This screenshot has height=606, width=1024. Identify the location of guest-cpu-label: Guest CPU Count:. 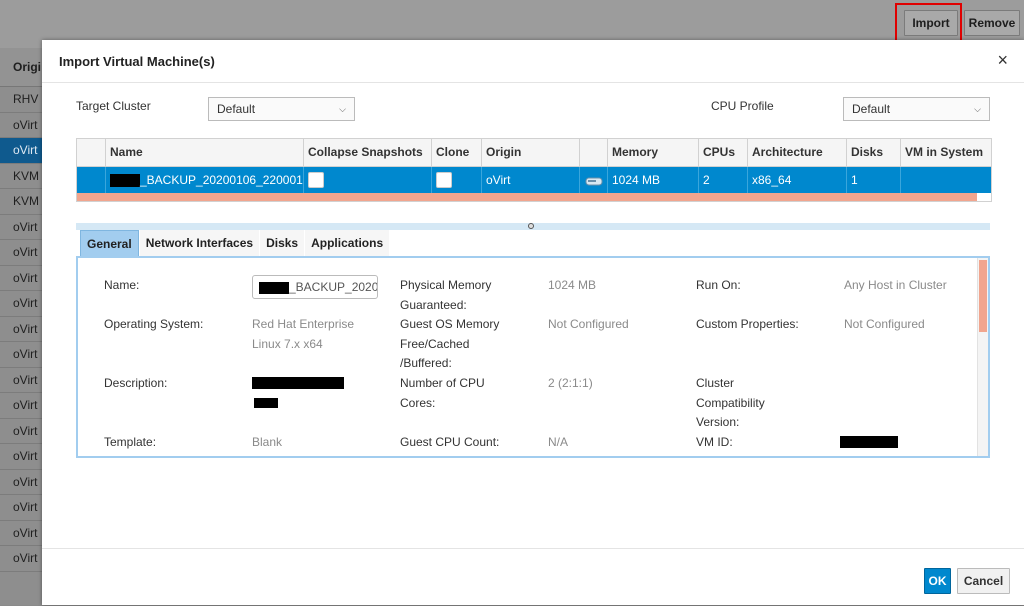
(450, 442).